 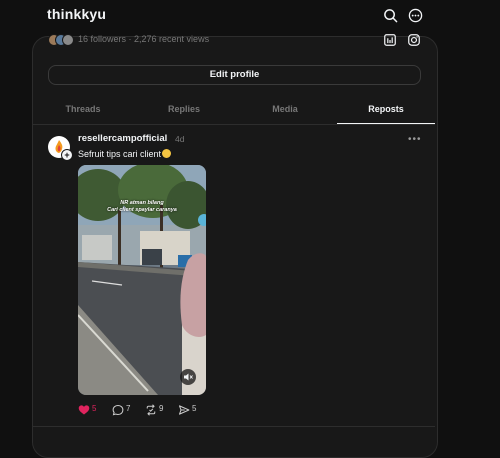 I want to click on speaker-muted-icon, so click(x=188, y=377).